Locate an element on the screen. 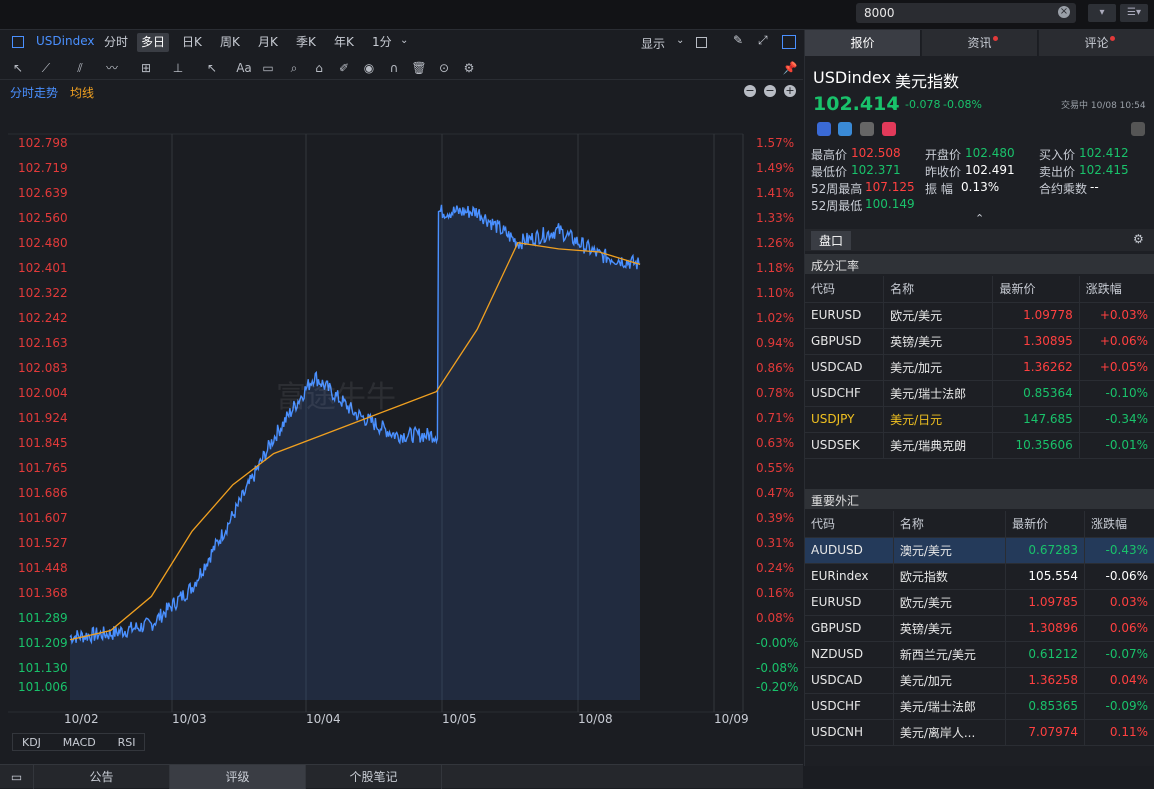 Image resolution: width=1154 pixels, height=789 pixels. table-row: GBPUSD 英镑/美元 1.30896 0.06% is located at coordinates (979, 628).